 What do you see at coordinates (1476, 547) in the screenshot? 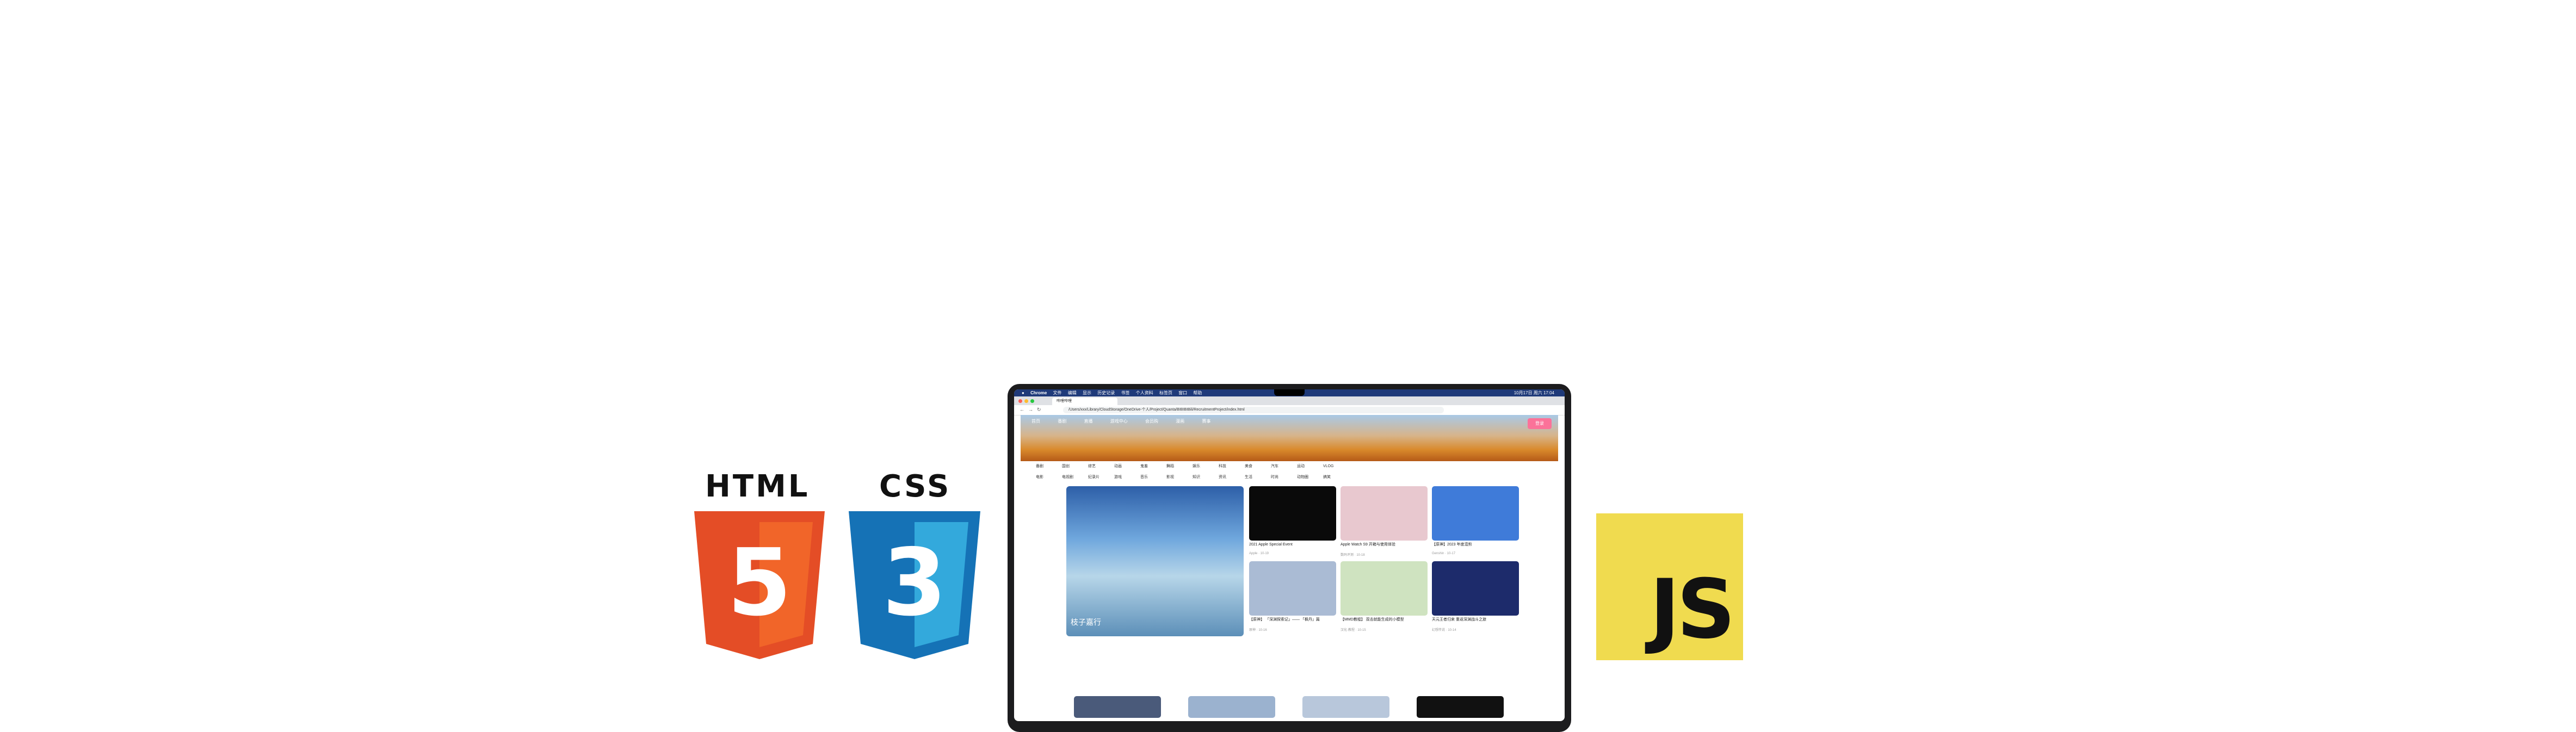
I see `video-title: 【原神】2023 年度混剪` at bounding box center [1476, 547].